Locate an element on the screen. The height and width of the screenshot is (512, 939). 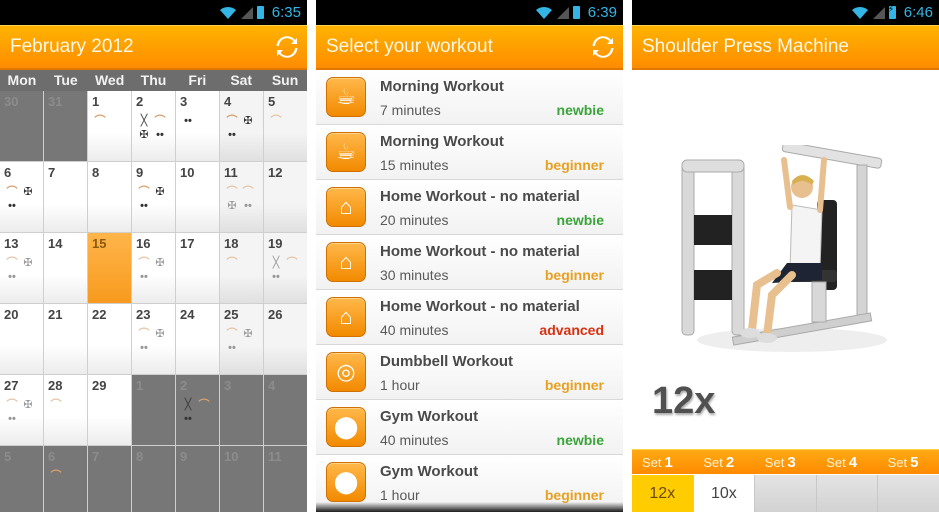
set-number: 2 is located at coordinates (730, 462).